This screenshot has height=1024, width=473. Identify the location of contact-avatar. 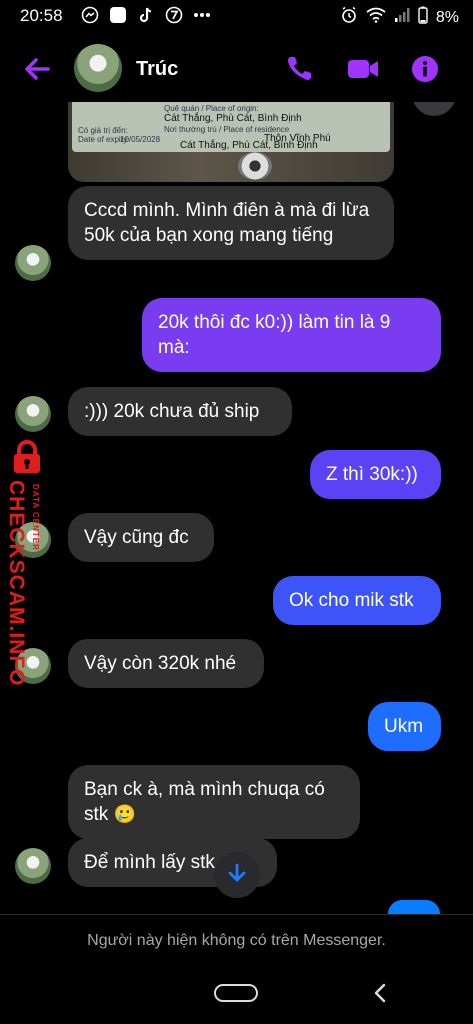
(98, 68).